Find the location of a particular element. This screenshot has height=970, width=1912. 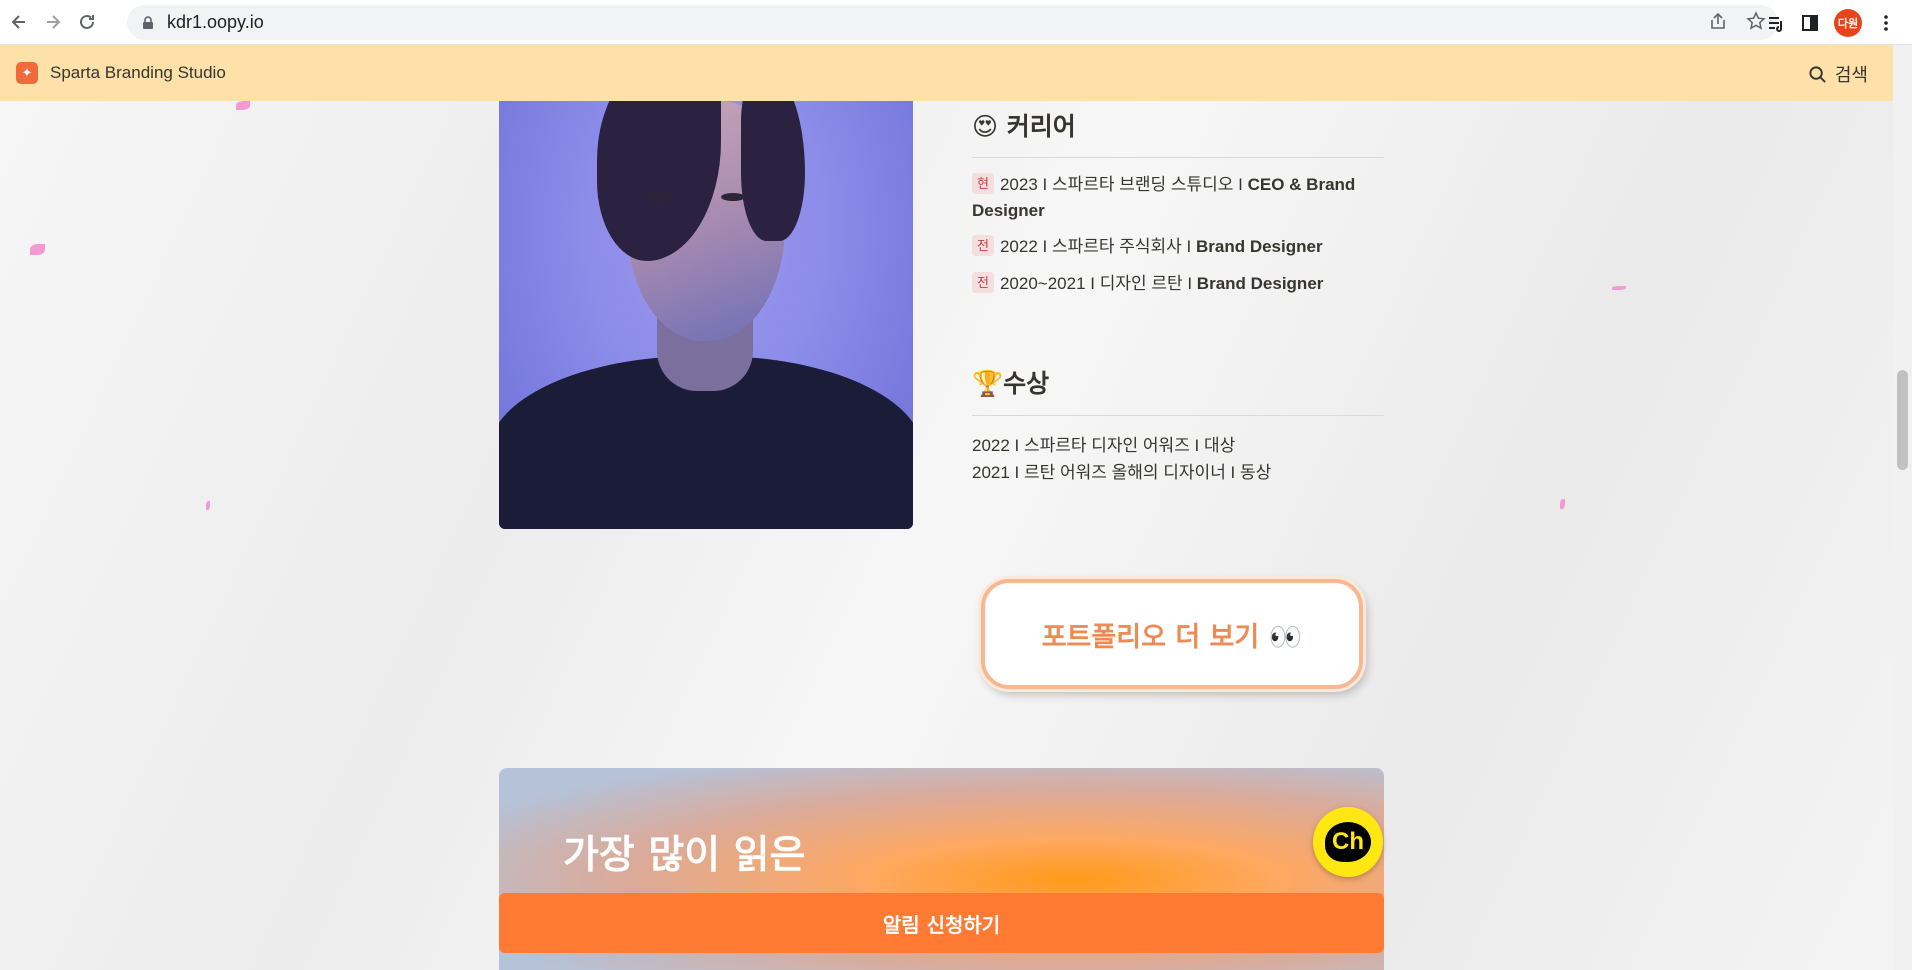

status-tag: 현 is located at coordinates (983, 183).